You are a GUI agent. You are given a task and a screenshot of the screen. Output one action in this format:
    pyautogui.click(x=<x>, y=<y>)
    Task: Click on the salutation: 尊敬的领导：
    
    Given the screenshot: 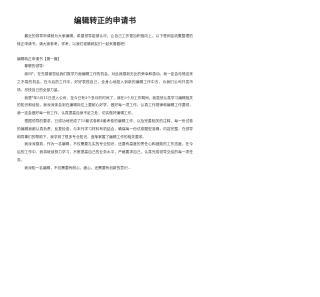 What is the action you would take?
    pyautogui.click(x=35, y=66)
    